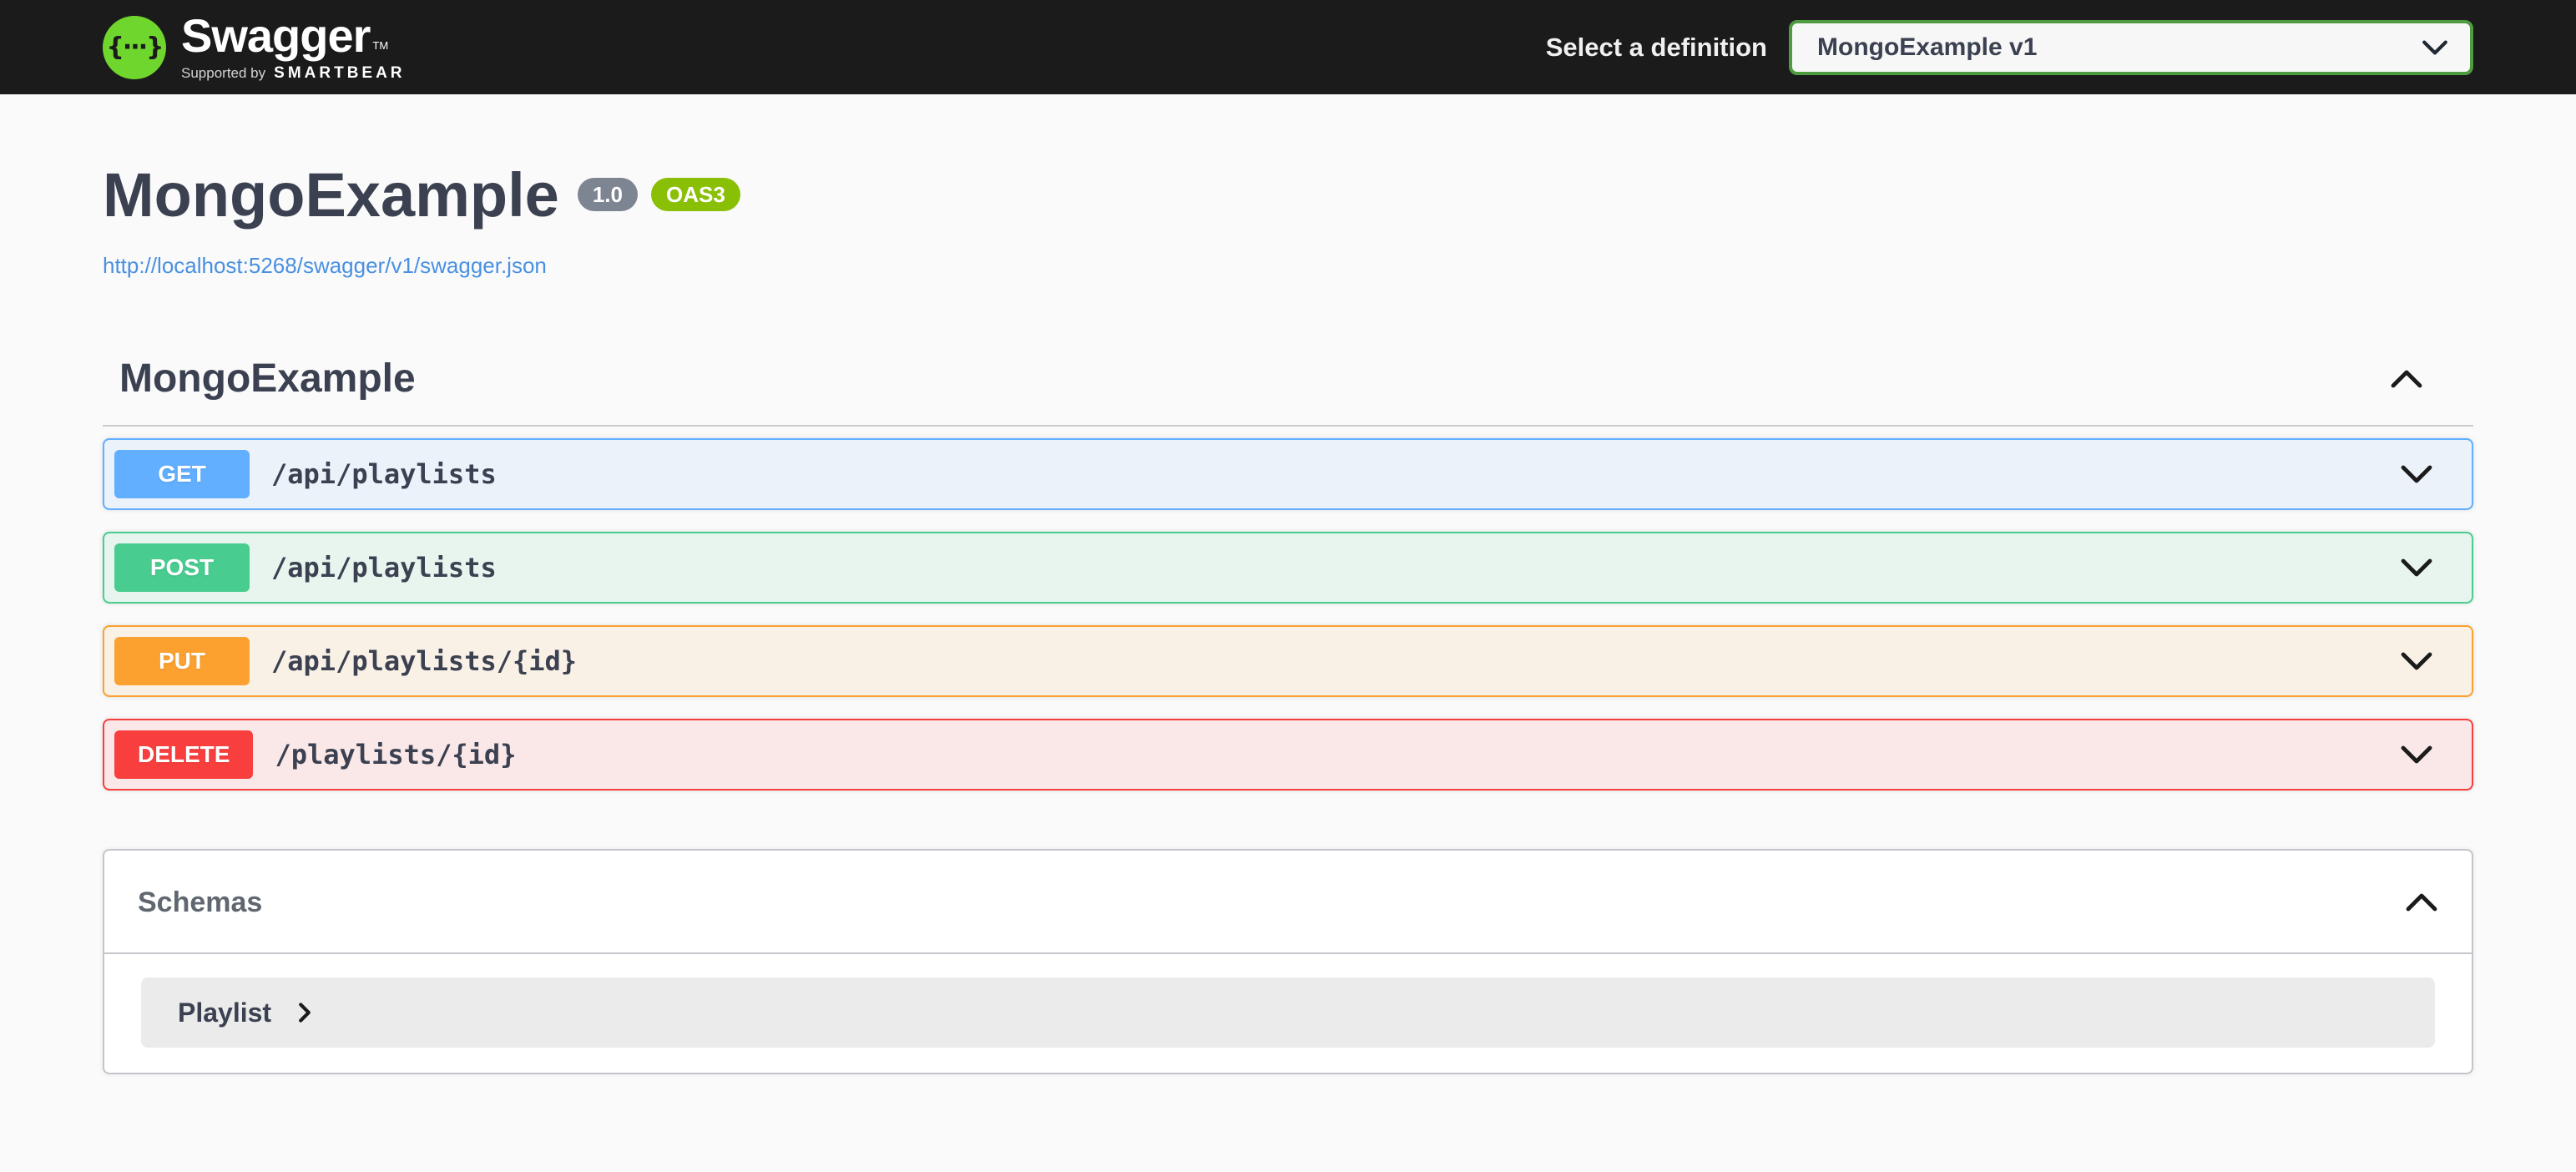 The image size is (2576, 1172). Describe the element at coordinates (134, 47) in the screenshot. I see `swagger-logo-icon: {···}` at that location.